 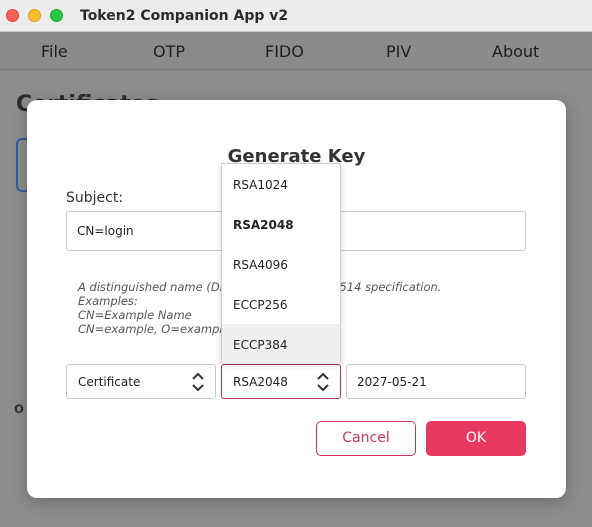 What do you see at coordinates (19, 408) in the screenshot?
I see `background-label: o` at bounding box center [19, 408].